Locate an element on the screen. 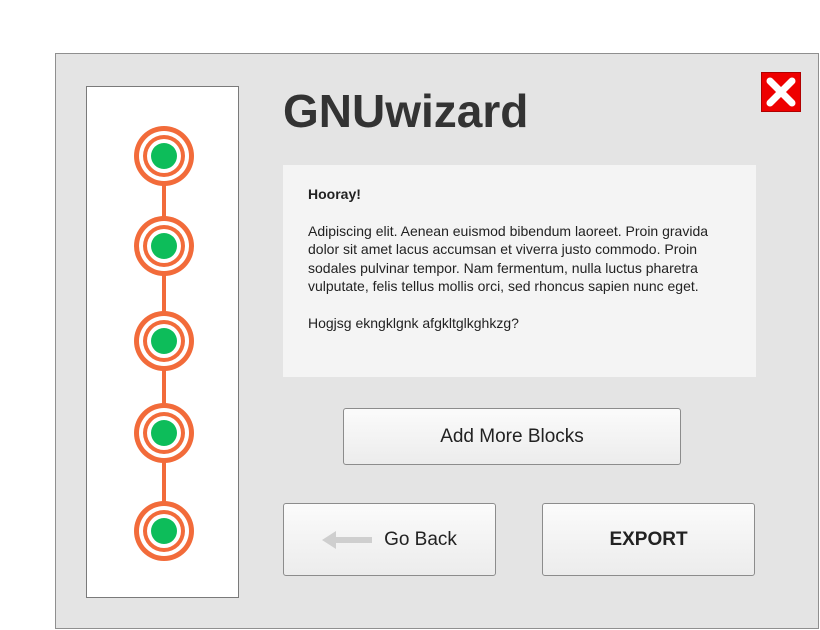 This screenshot has height=630, width=820. add-more-blocks-button: Add More Blocks is located at coordinates (512, 436).